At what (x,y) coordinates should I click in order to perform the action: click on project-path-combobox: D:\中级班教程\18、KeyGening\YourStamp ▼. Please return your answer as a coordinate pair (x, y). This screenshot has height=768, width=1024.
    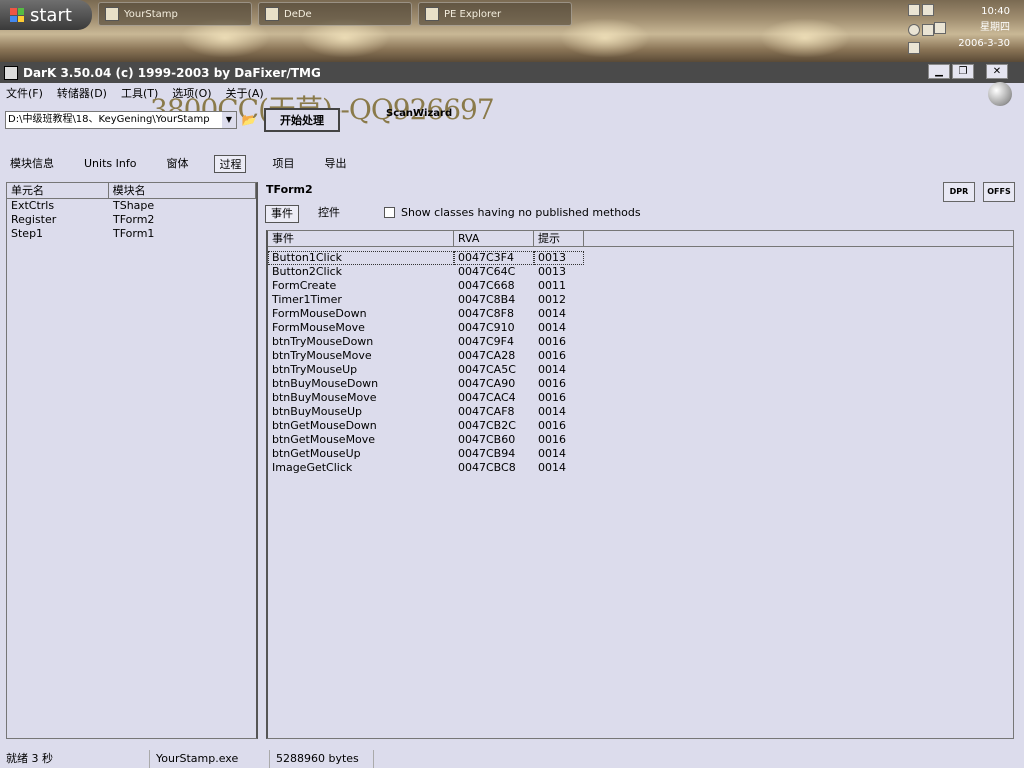
    Looking at the image, I should click on (121, 120).